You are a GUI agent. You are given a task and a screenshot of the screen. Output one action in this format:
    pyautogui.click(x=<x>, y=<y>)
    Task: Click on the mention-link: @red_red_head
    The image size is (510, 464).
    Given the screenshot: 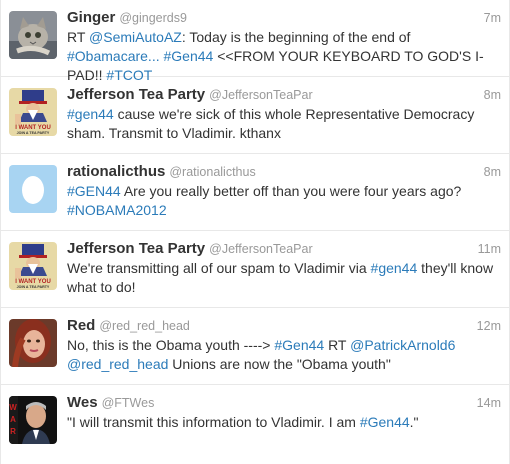 What is the action you would take?
    pyautogui.click(x=117, y=364)
    